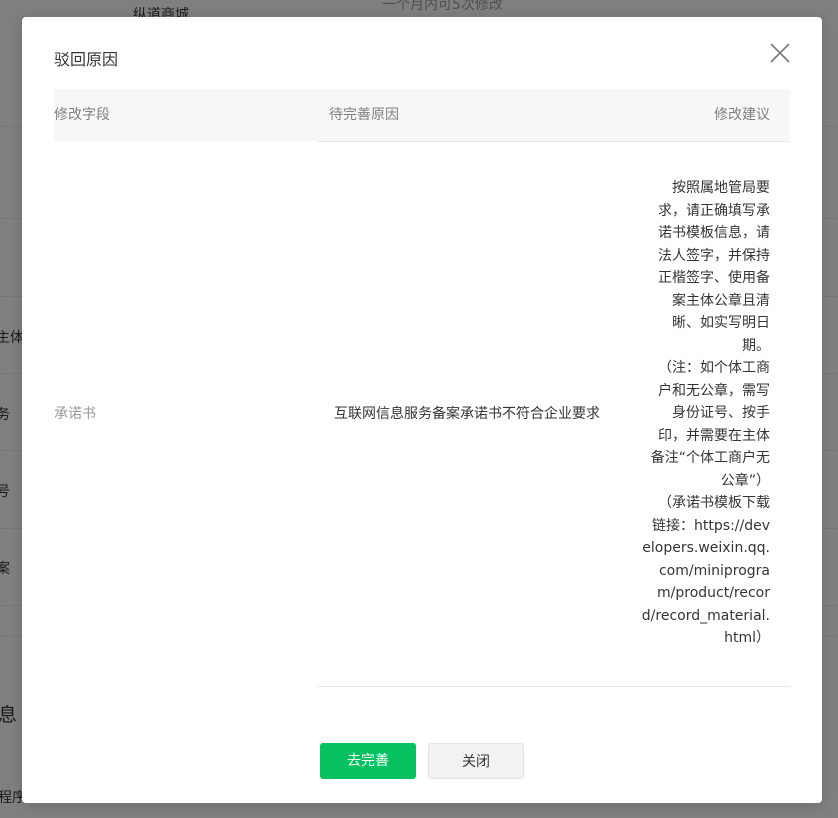 Image resolution: width=838 pixels, height=818 pixels. Describe the element at coordinates (714, 368) in the screenshot. I see `advice-line: （注：如个体工商` at that location.